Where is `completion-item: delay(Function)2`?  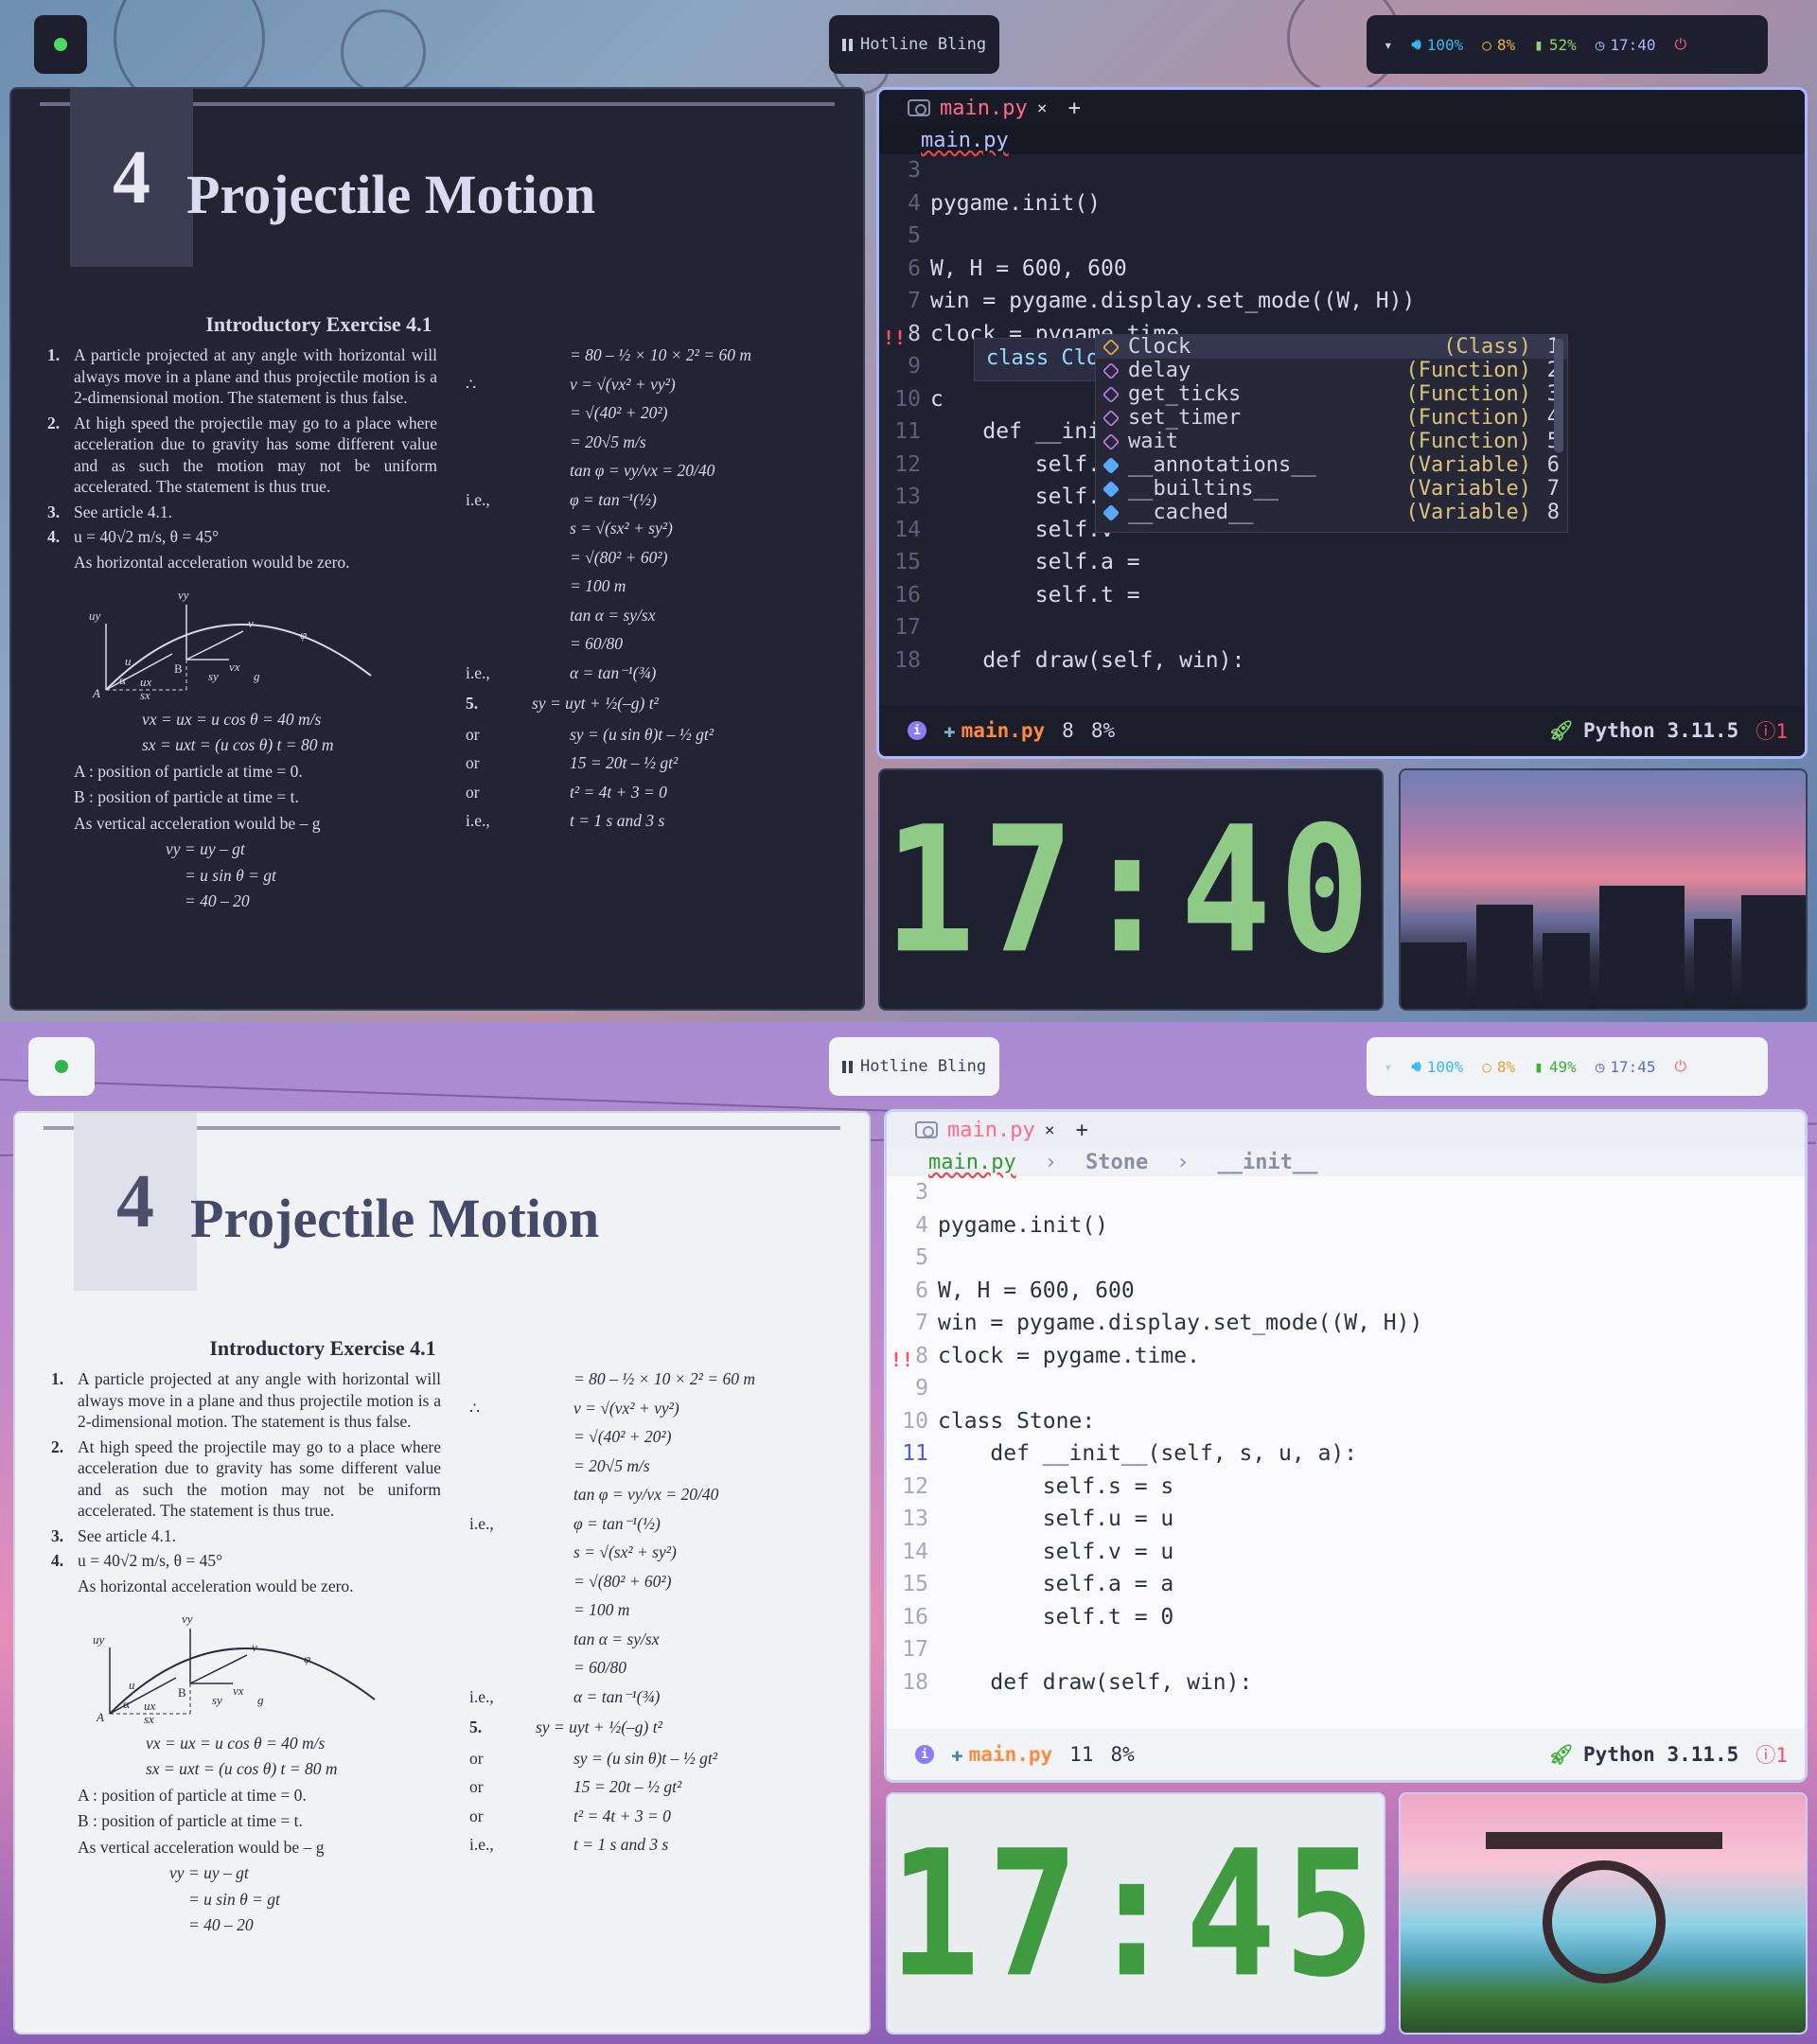 completion-item: delay(Function)2 is located at coordinates (1332, 370).